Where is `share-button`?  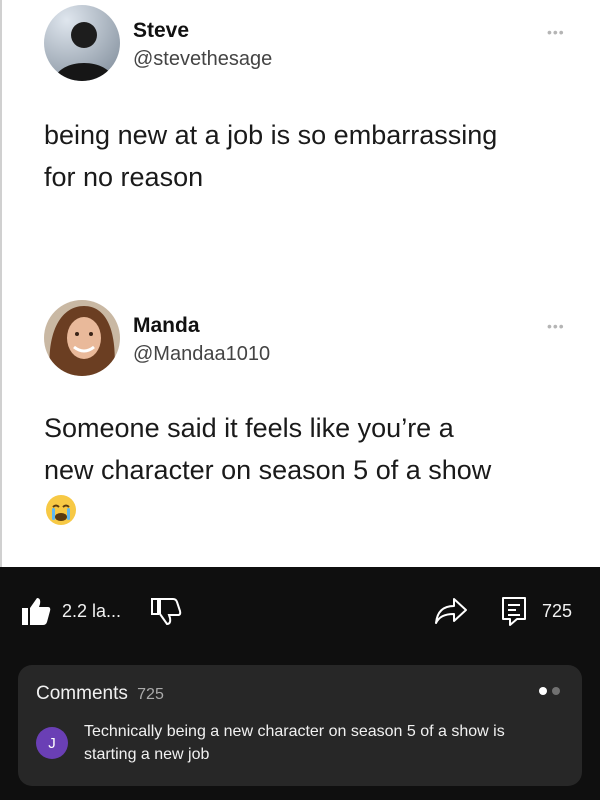 share-button is located at coordinates (451, 611).